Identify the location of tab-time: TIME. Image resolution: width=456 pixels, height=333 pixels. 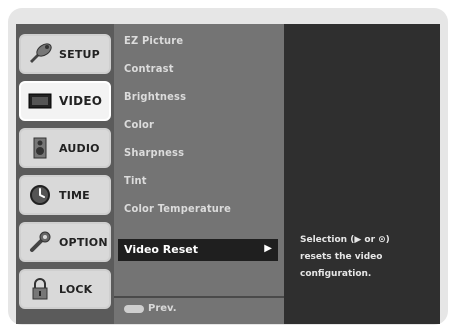
(65, 195).